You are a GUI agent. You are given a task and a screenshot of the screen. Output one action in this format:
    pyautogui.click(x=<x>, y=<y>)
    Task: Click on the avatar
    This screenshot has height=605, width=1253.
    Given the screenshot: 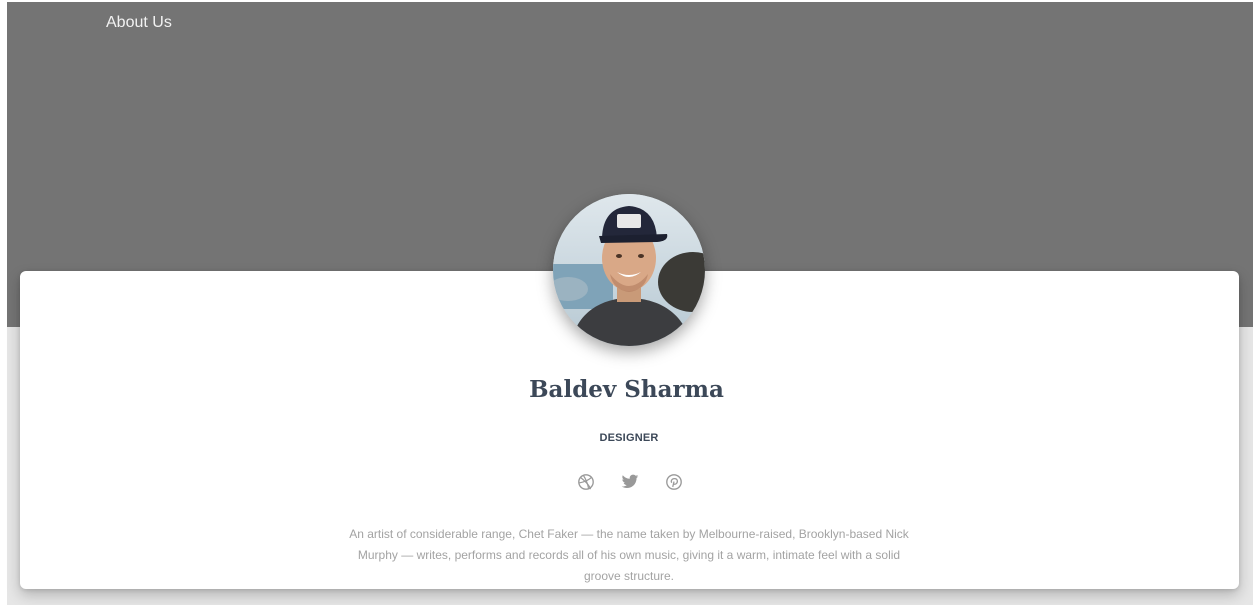 What is the action you would take?
    pyautogui.click(x=629, y=270)
    